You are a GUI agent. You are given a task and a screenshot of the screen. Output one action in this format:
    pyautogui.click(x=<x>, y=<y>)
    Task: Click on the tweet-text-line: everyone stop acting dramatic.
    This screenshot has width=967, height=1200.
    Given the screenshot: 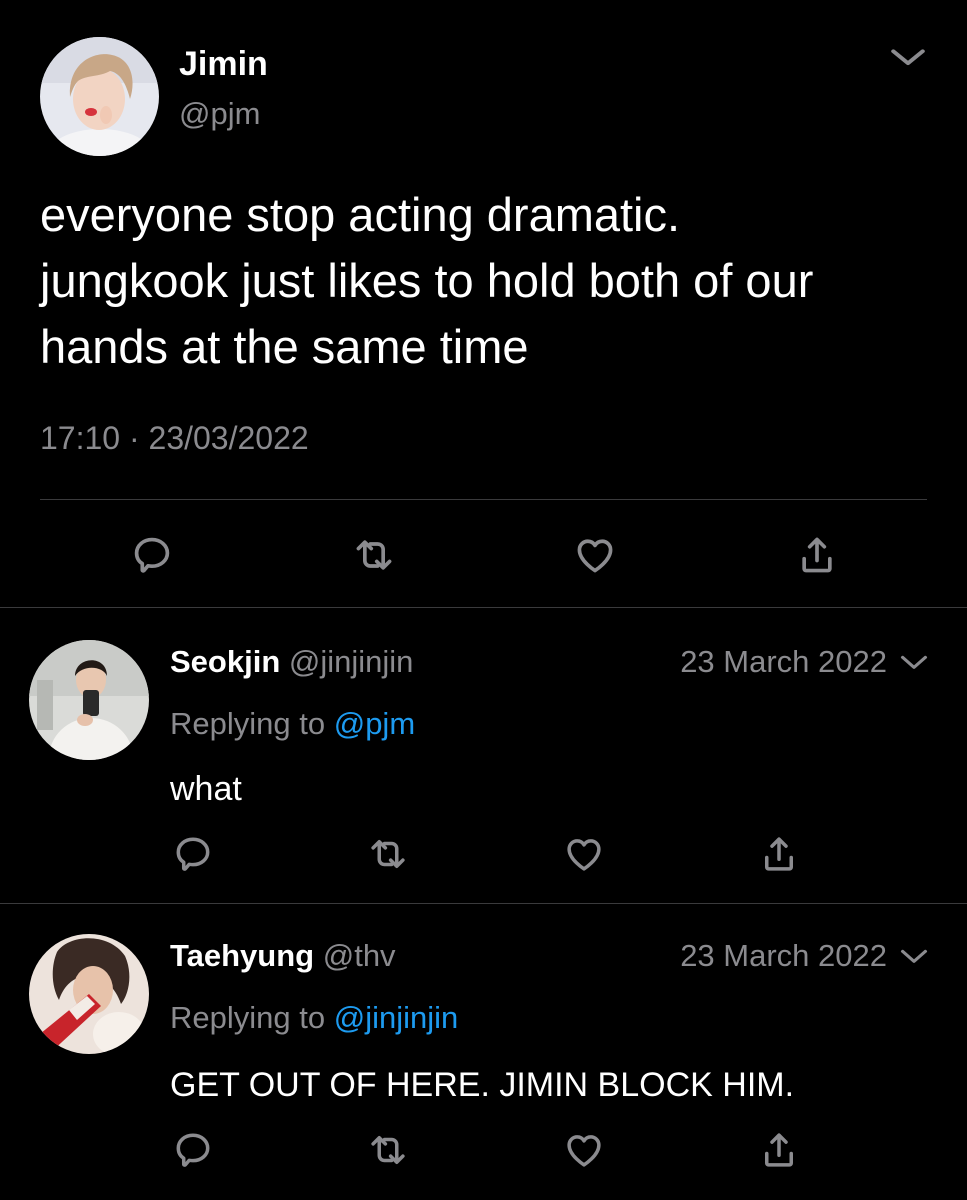 What is the action you would take?
    pyautogui.click(x=360, y=214)
    